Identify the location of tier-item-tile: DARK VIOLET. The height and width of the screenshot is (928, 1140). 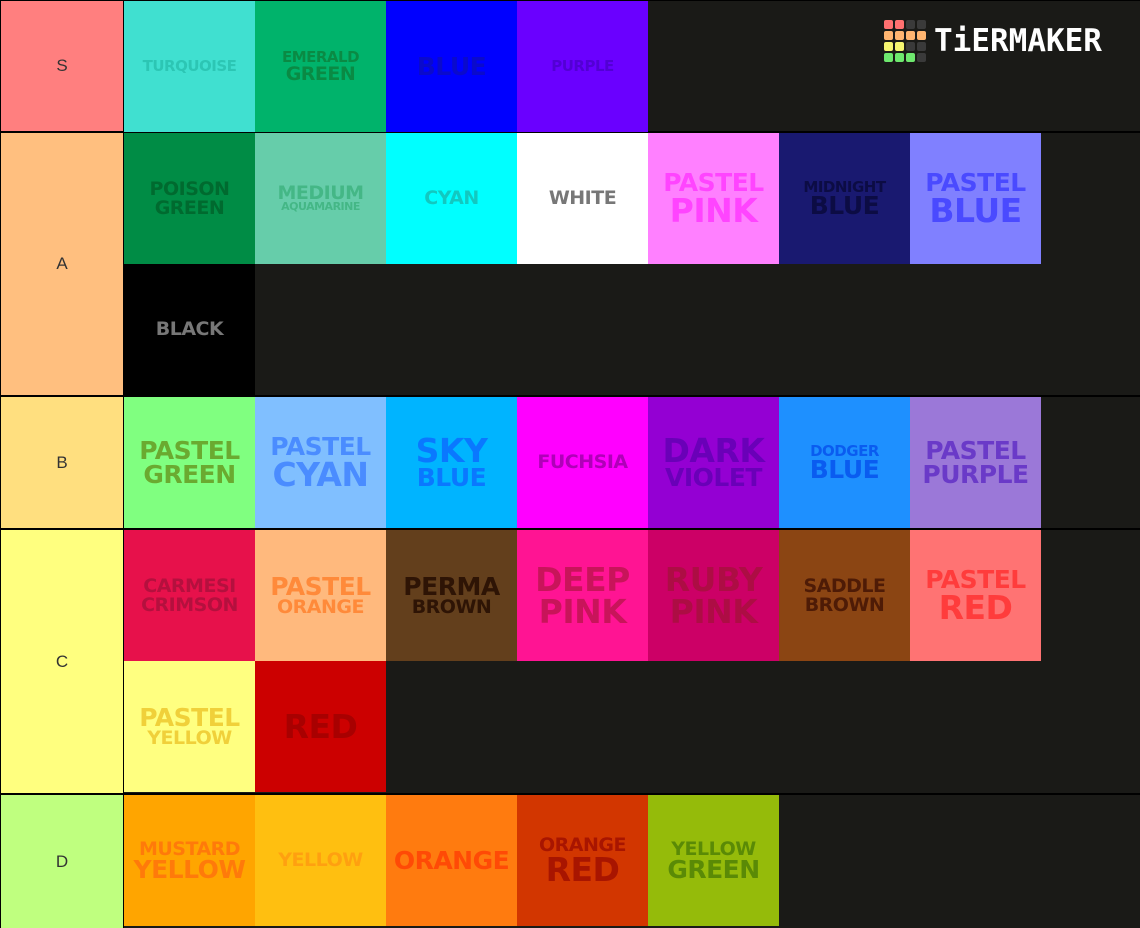
(713, 462).